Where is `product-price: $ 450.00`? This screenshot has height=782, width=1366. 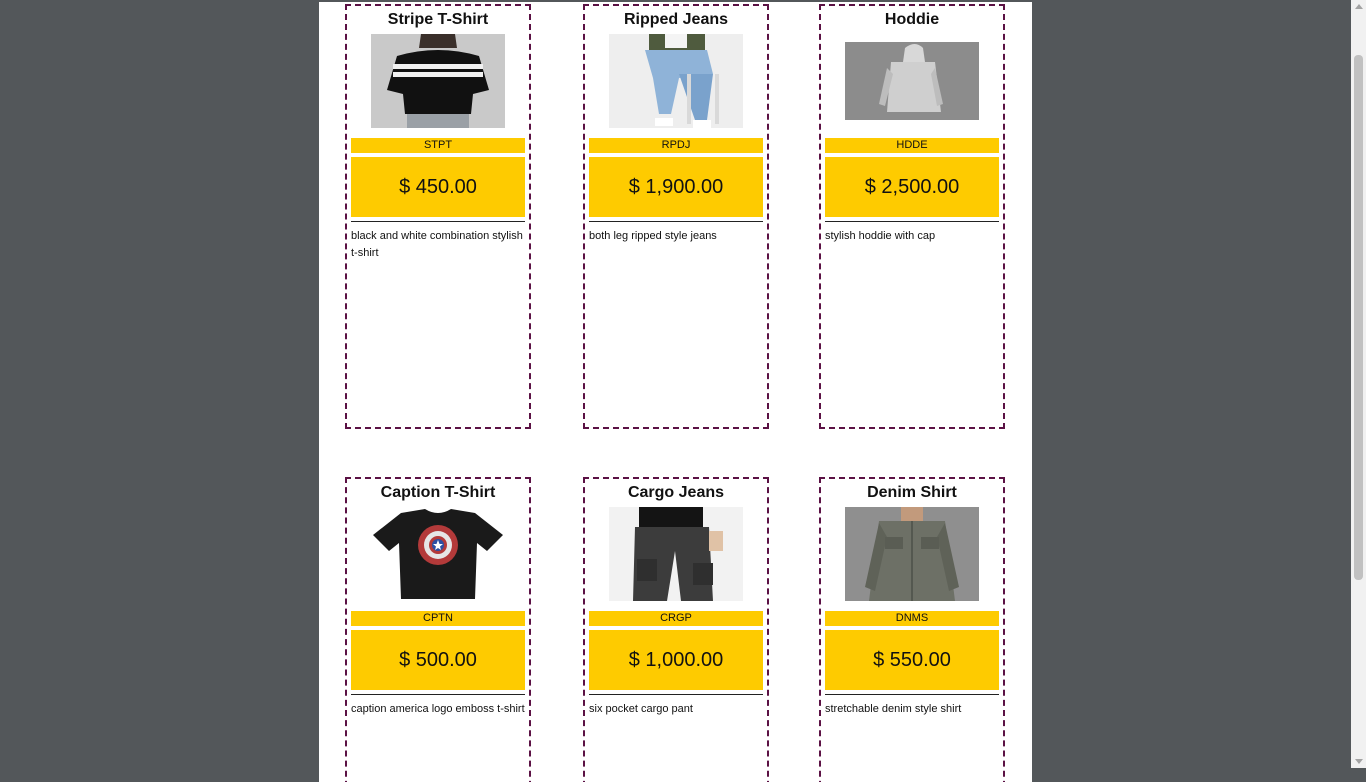
product-price: $ 450.00 is located at coordinates (438, 187).